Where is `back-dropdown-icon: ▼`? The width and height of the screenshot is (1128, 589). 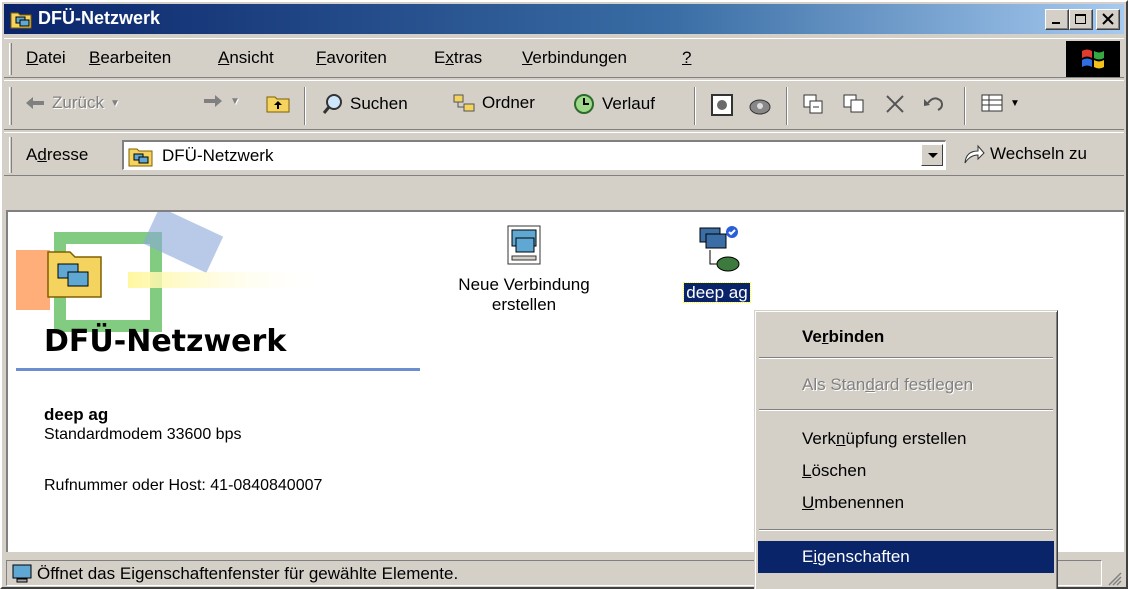 back-dropdown-icon: ▼ is located at coordinates (115, 103).